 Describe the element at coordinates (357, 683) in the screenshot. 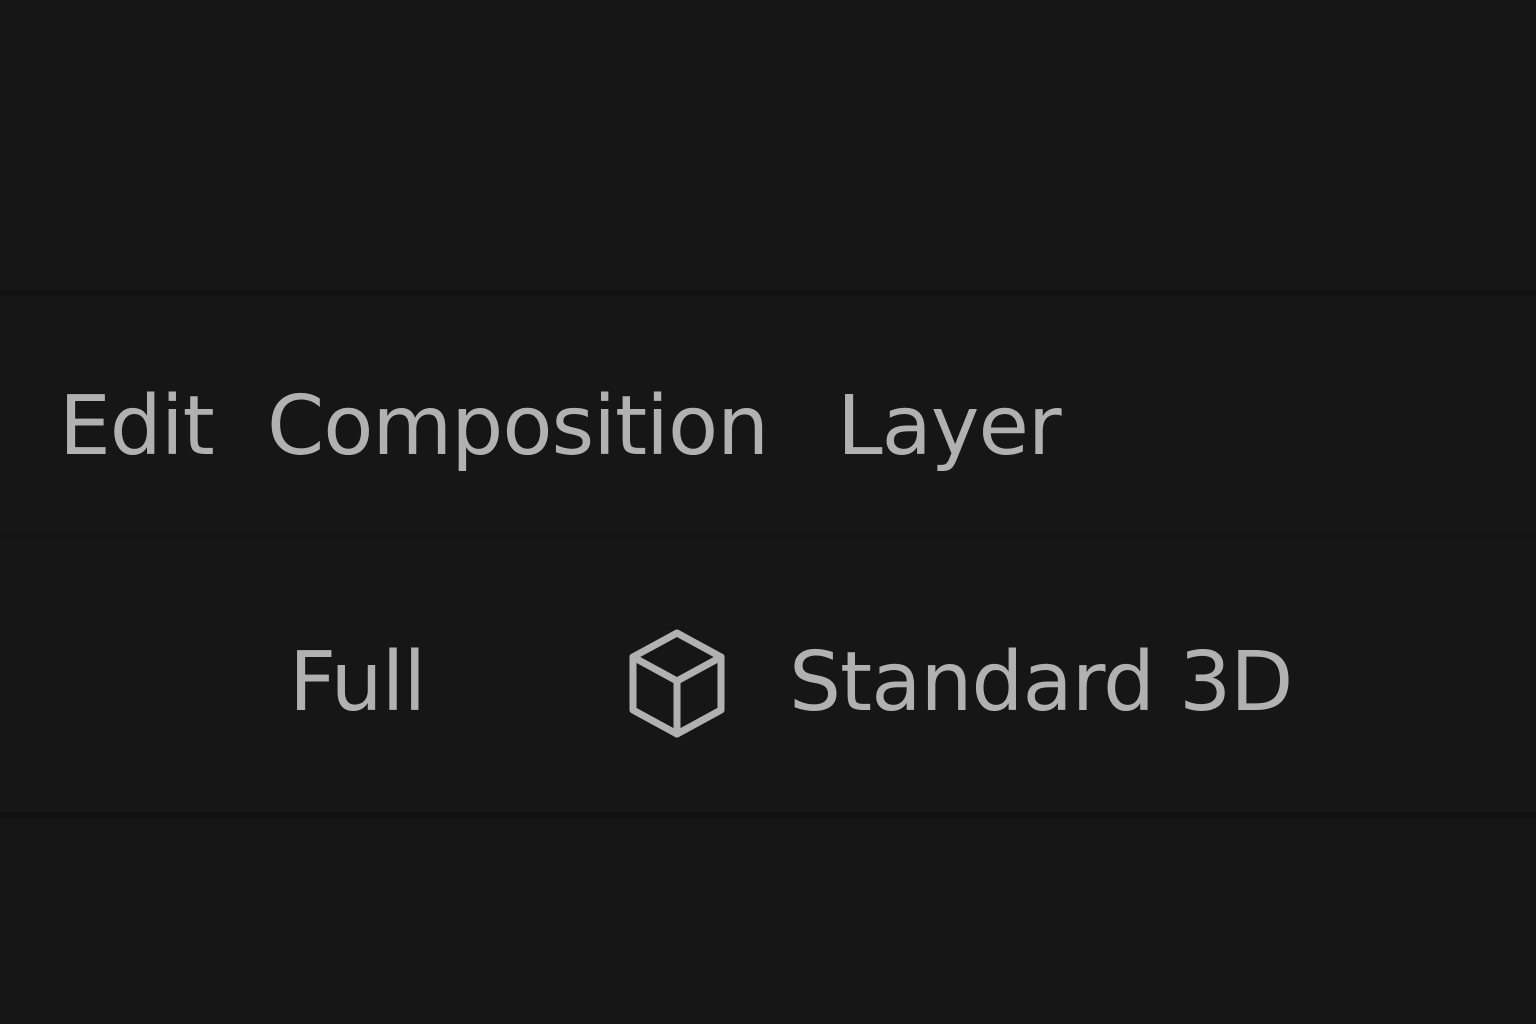

I see `resolution-selector: Full` at that location.